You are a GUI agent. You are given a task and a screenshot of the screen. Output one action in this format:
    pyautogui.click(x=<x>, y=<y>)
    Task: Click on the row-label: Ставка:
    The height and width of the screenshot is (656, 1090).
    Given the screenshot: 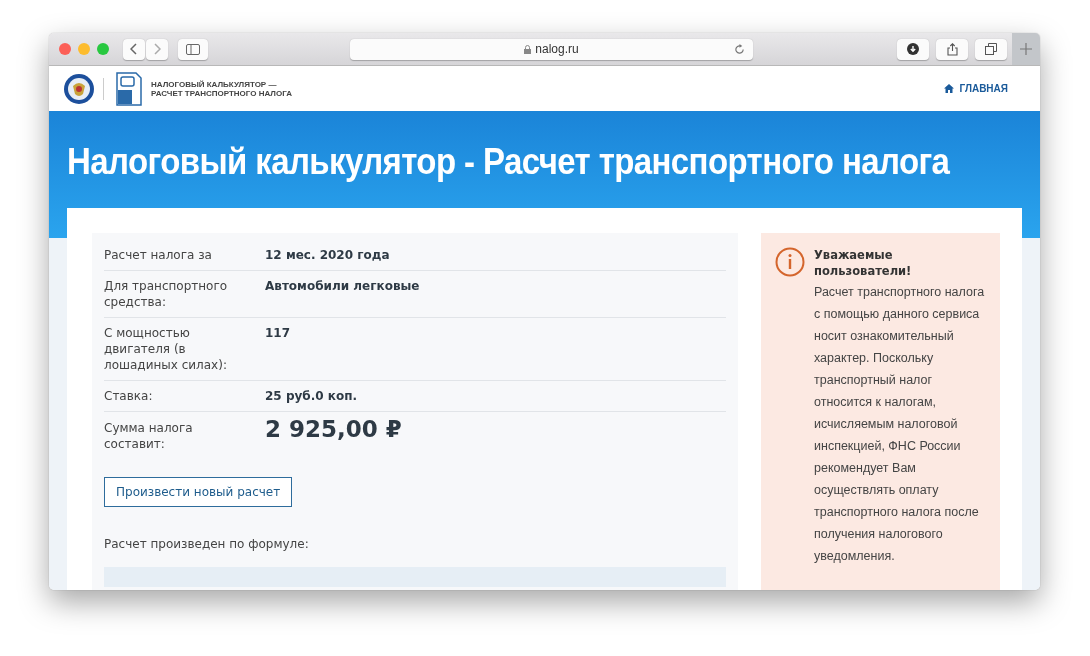 What is the action you would take?
    pyautogui.click(x=129, y=396)
    